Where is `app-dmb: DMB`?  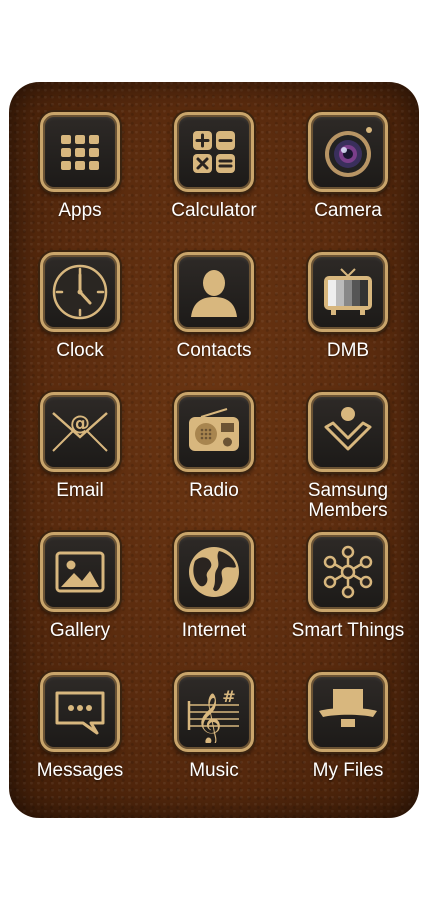
app-dmb: DMB is located at coordinates (348, 322).